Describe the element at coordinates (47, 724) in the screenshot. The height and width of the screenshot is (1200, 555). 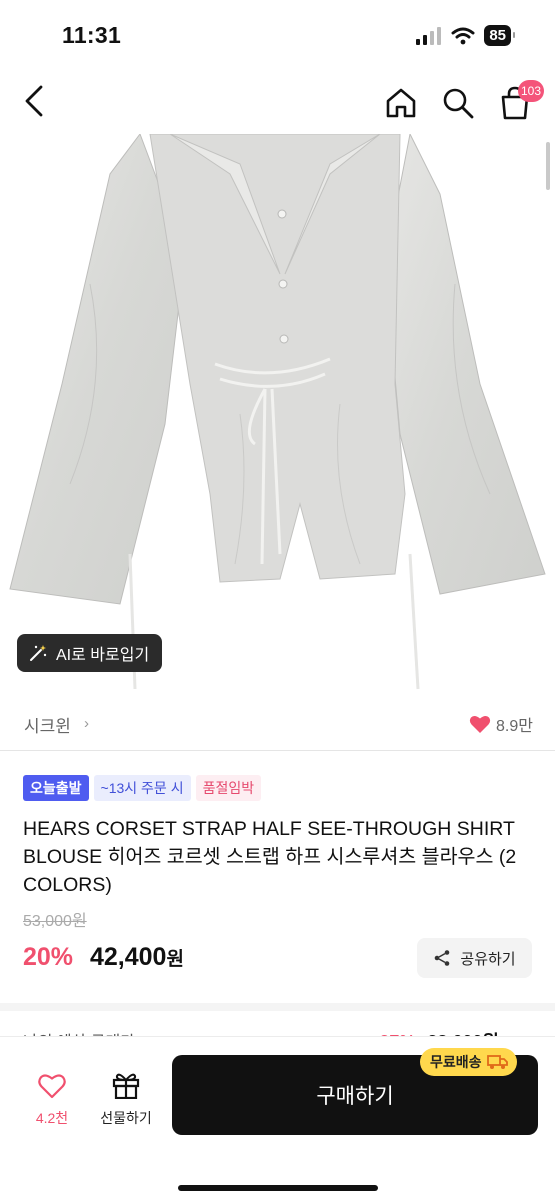
I see `brand-name-link: 시크윈` at that location.